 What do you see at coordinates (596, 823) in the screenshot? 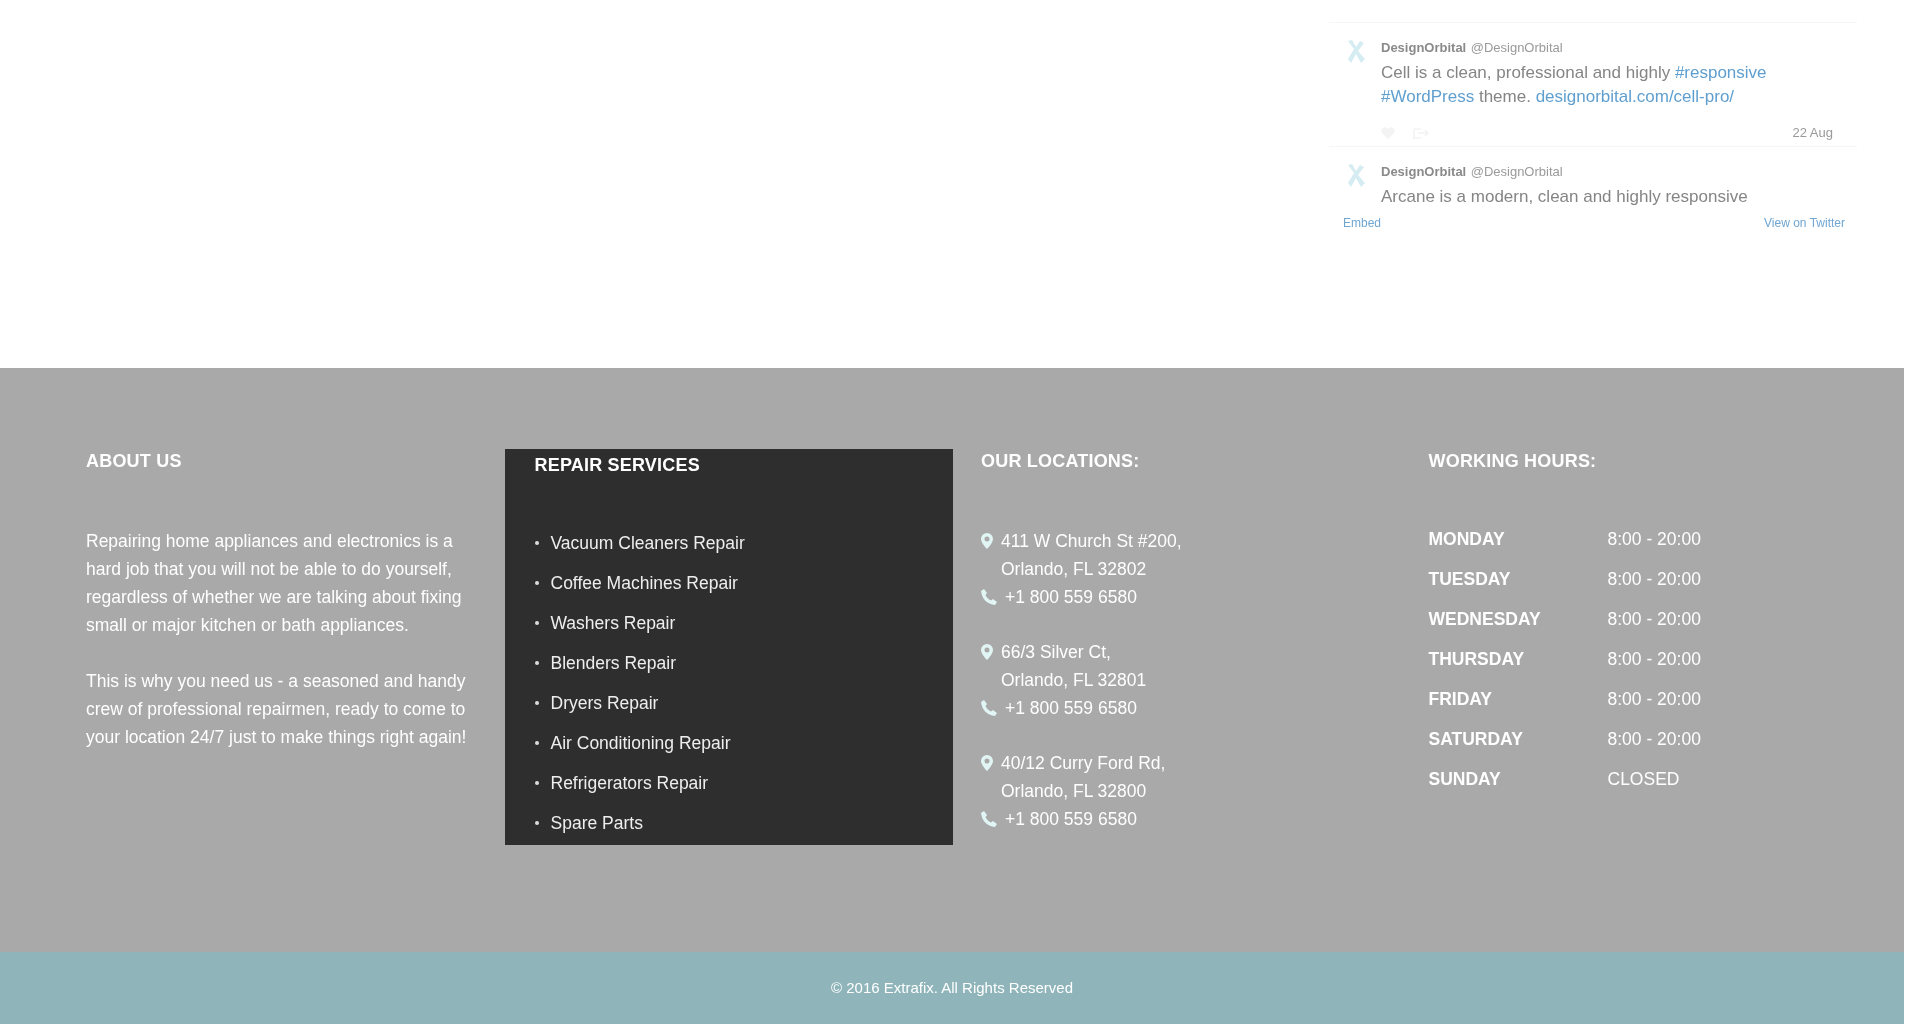
I see `service-link: Spare Parts` at bounding box center [596, 823].